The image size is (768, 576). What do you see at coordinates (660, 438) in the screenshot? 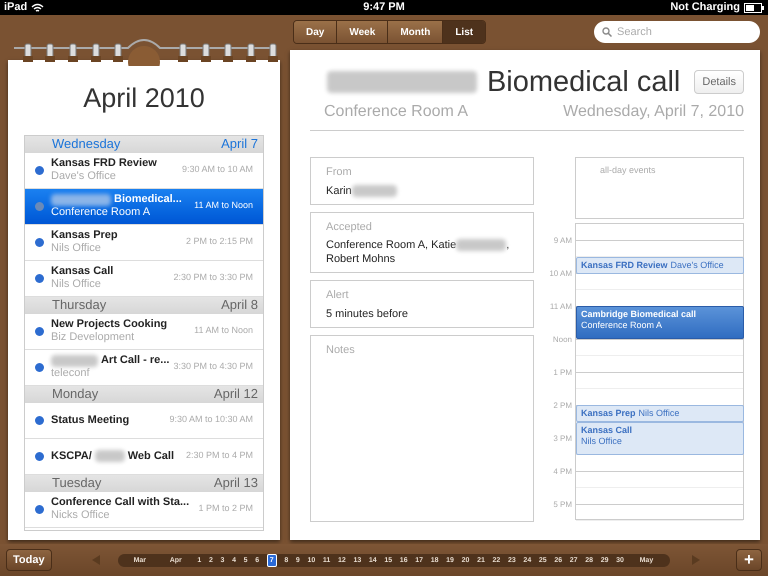
I see `timeline-event: Kansas Call Nils Office` at bounding box center [660, 438].